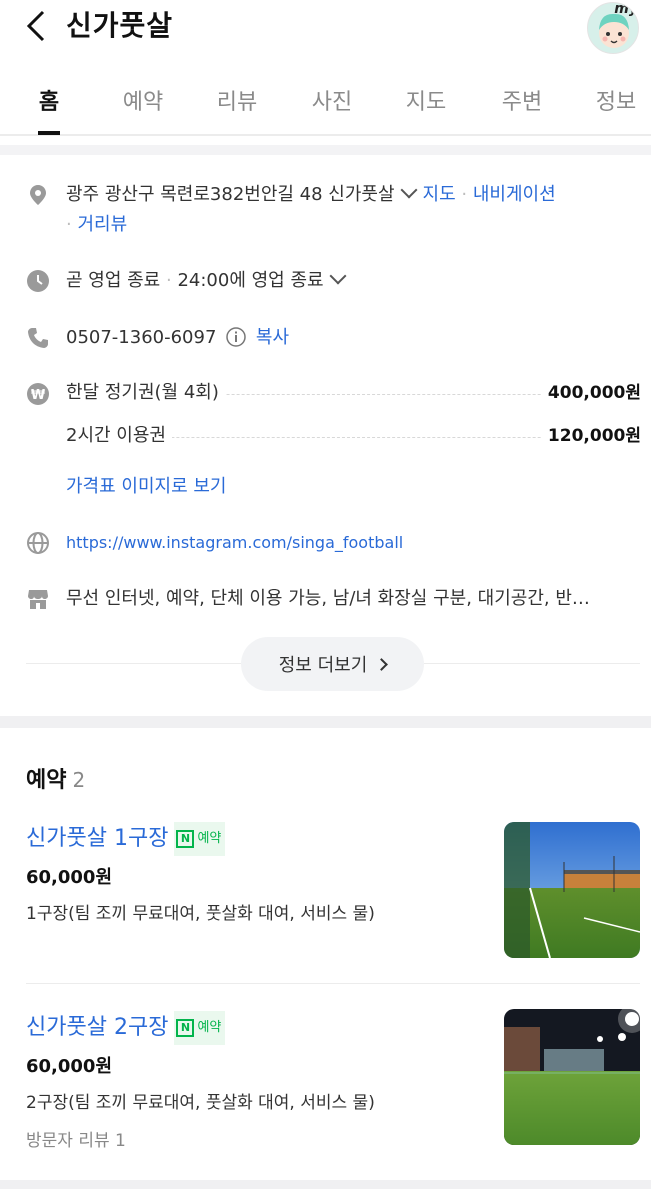 Image resolution: width=651 pixels, height=1189 pixels. I want to click on reservation-title: 예약, so click(46, 780).